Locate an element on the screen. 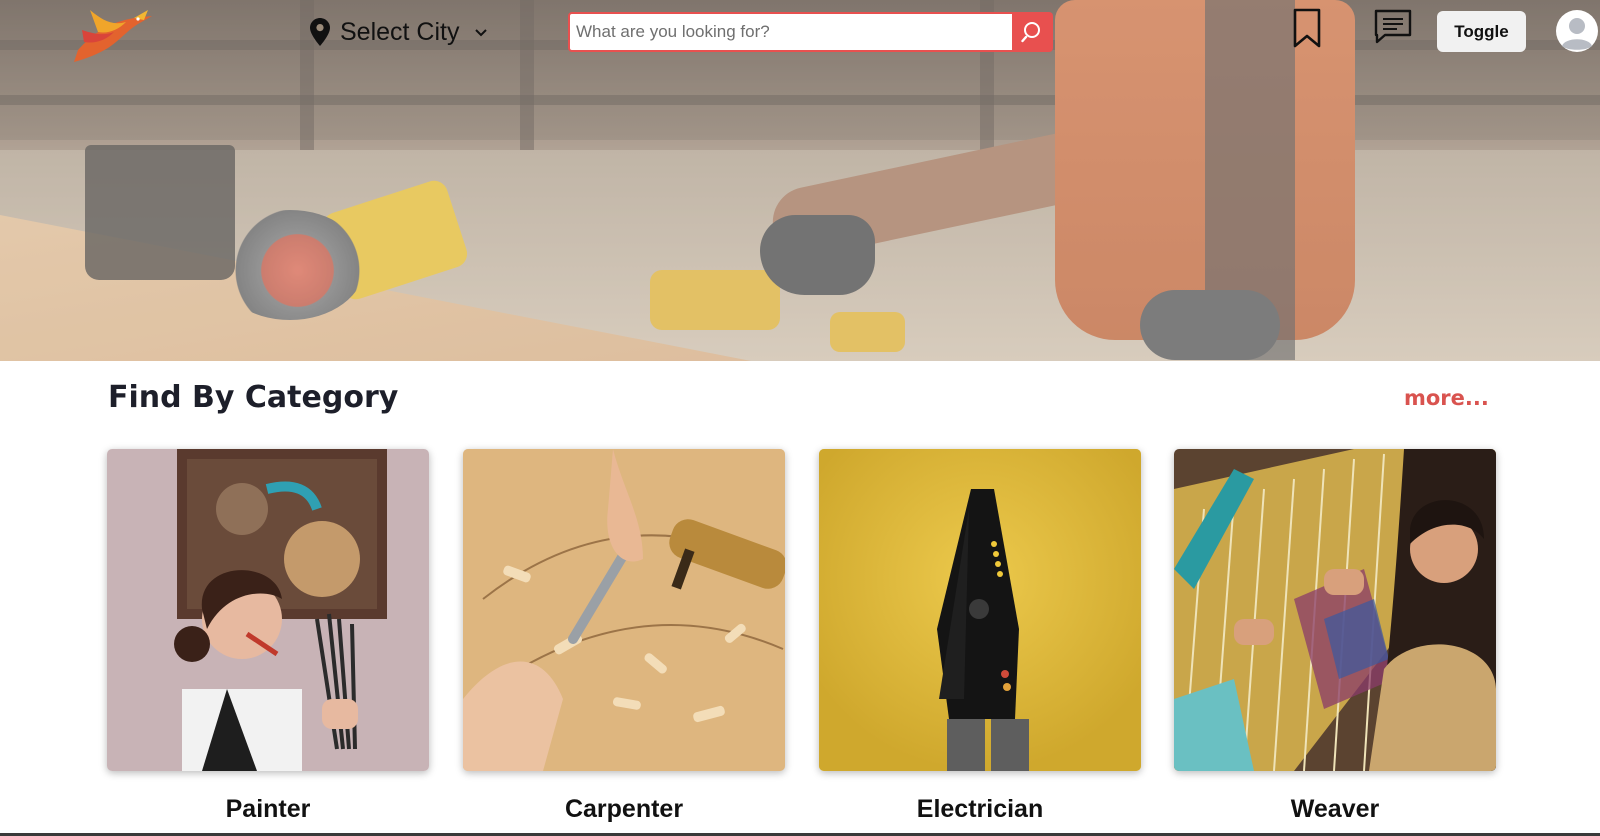  category-card-painter is located at coordinates (268, 610).